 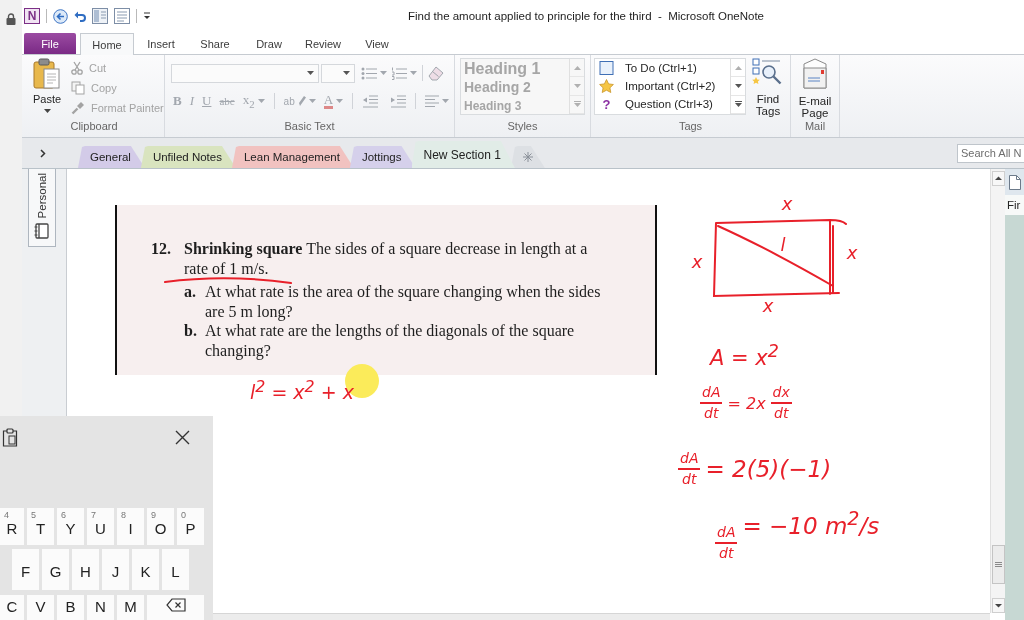 I want to click on tag-item: To Do (Ctrl+1), so click(x=662, y=68).